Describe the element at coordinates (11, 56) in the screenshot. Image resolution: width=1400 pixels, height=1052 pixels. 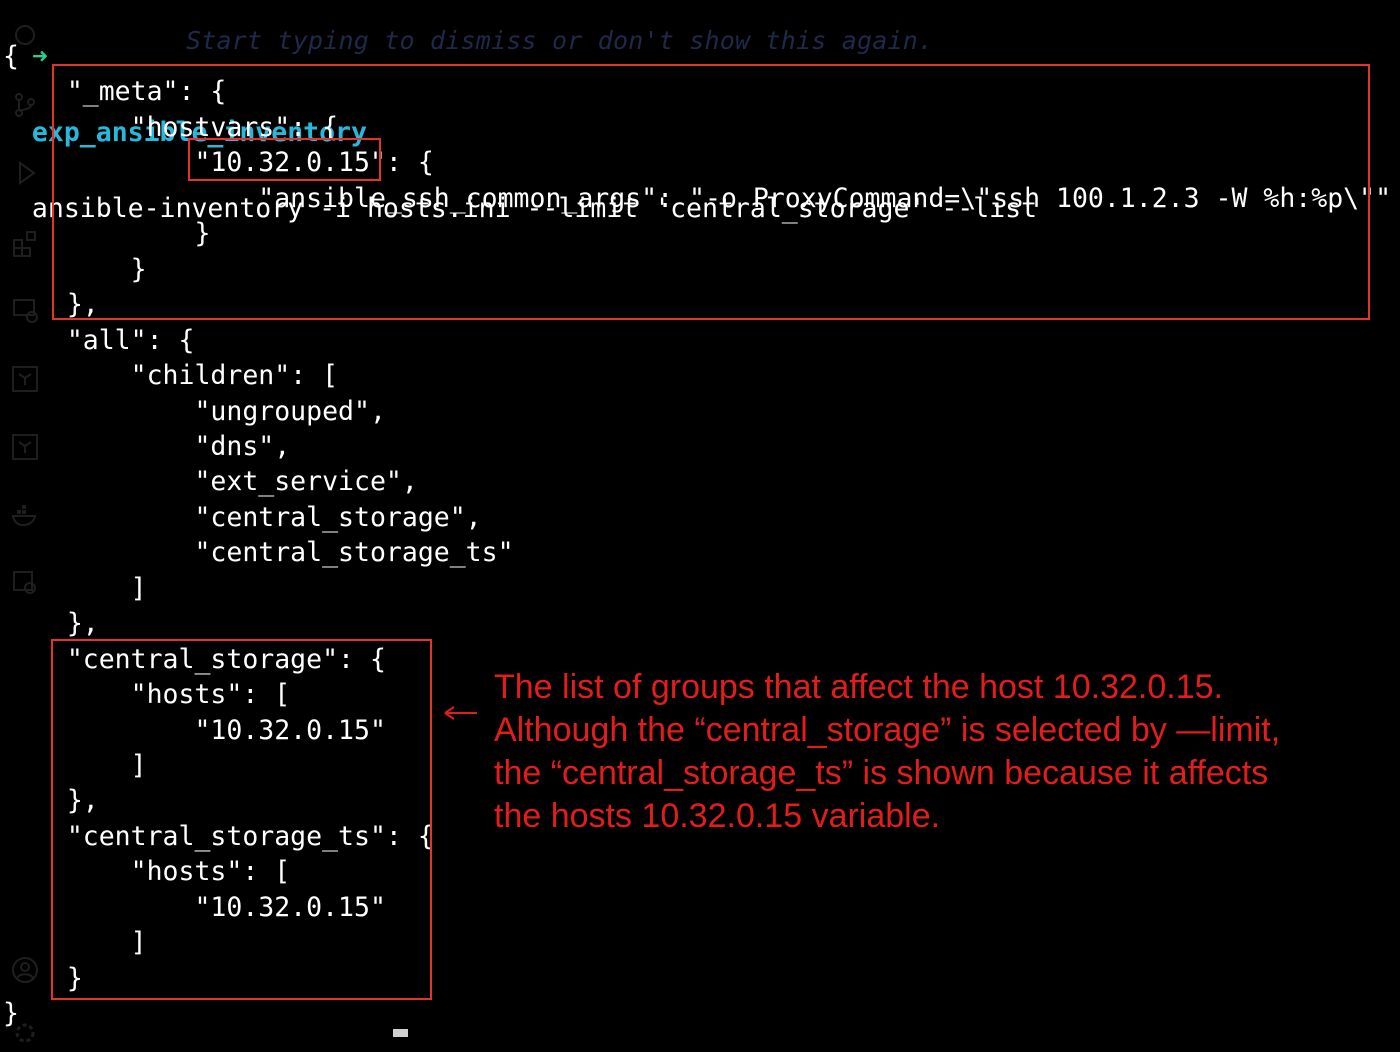
I see `json-output-line: {` at that location.